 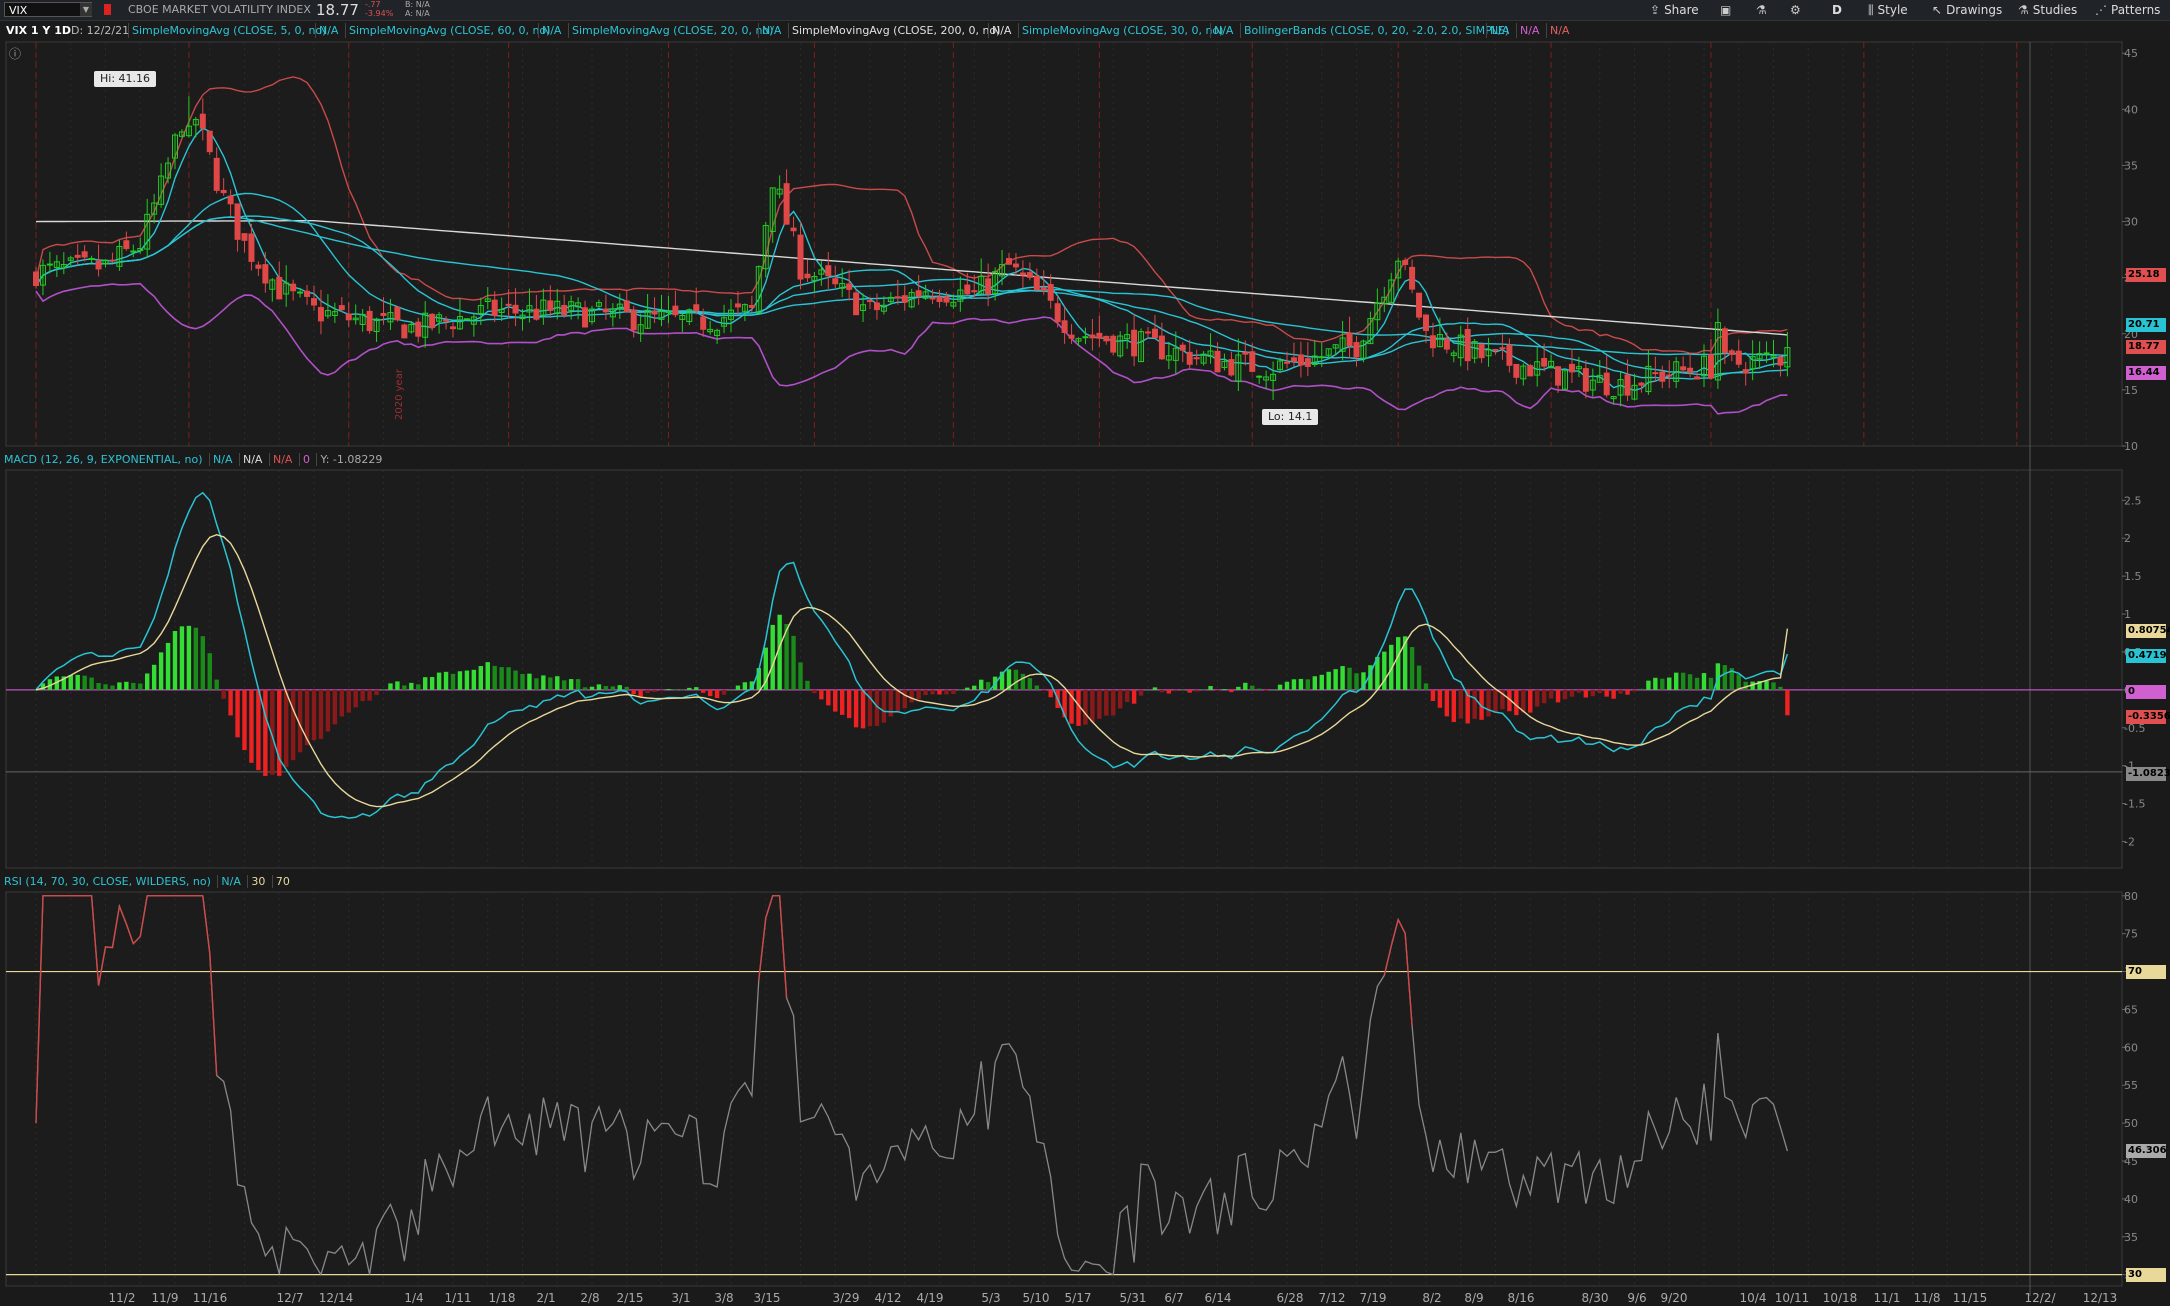 What do you see at coordinates (107, 881) in the screenshot?
I see `rsi-study-label: RSI (14, 70, 30, CLOSE, WILDERS, no)` at bounding box center [107, 881].